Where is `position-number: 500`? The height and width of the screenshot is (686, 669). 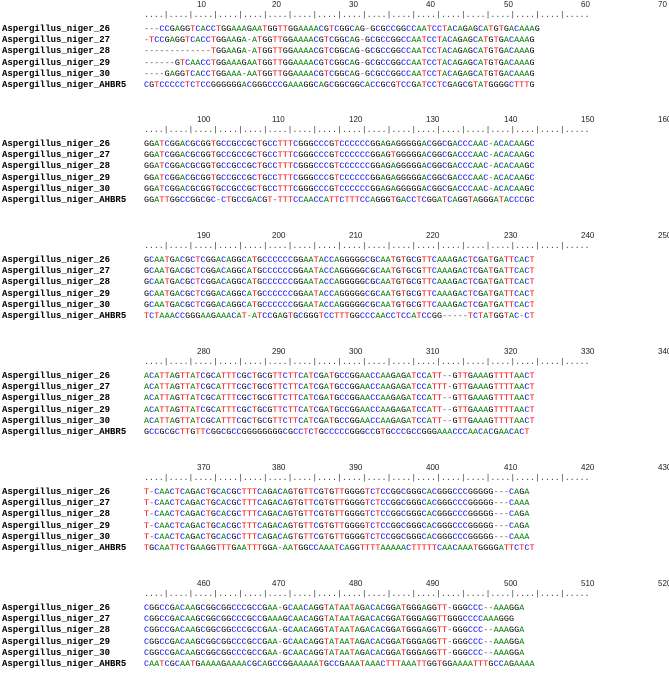
position-number: 500 is located at coordinates (511, 583).